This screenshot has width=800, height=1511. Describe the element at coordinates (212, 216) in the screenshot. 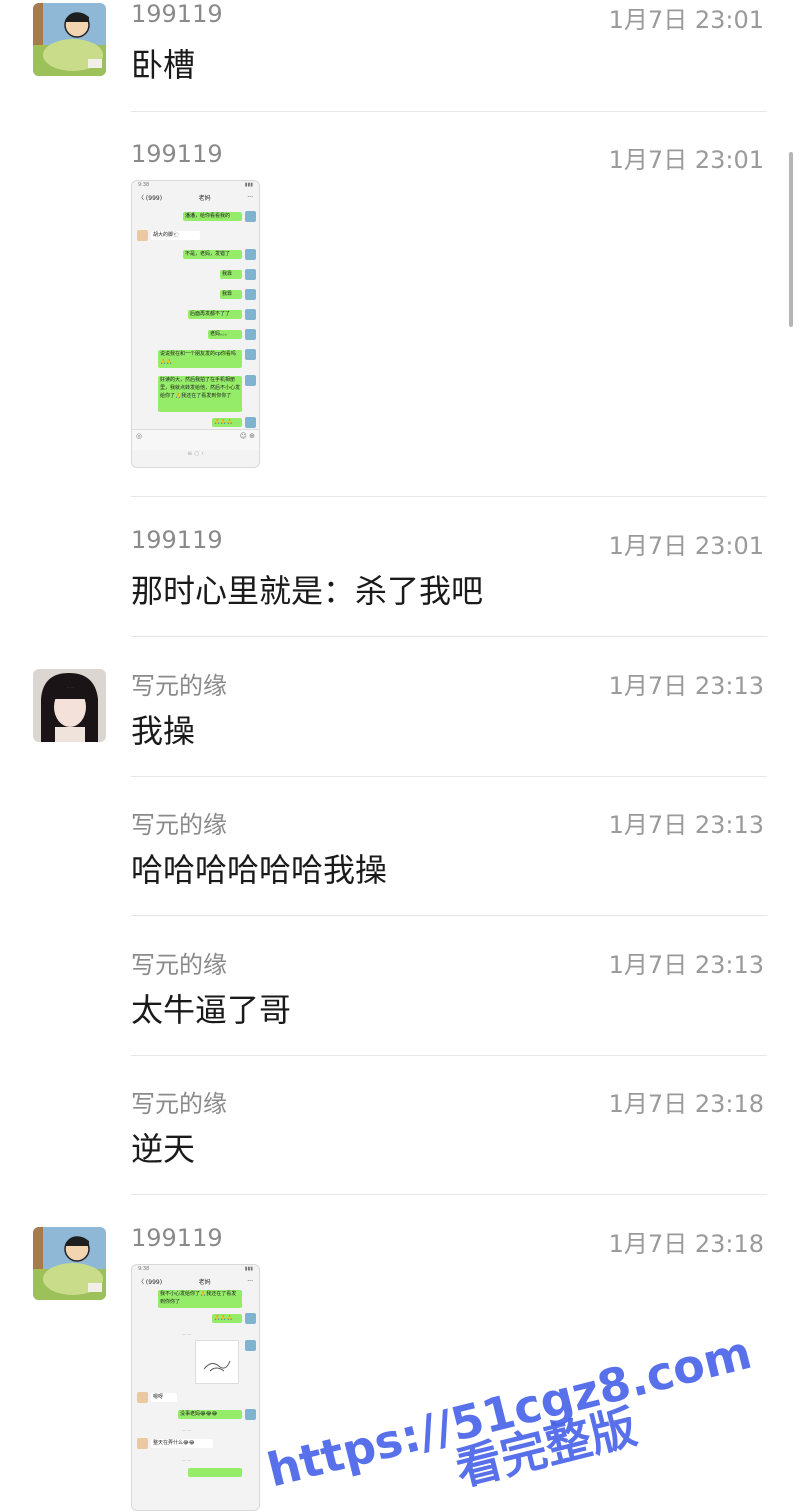

I see `bubble: 潘潘，给你看看我的` at that location.